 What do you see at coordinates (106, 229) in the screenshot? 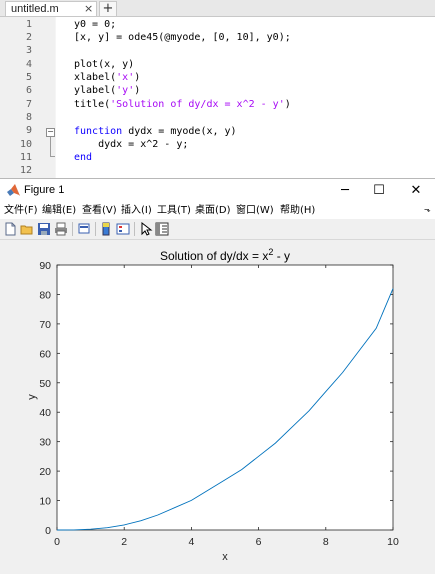
I see `colorbar-icon` at bounding box center [106, 229].